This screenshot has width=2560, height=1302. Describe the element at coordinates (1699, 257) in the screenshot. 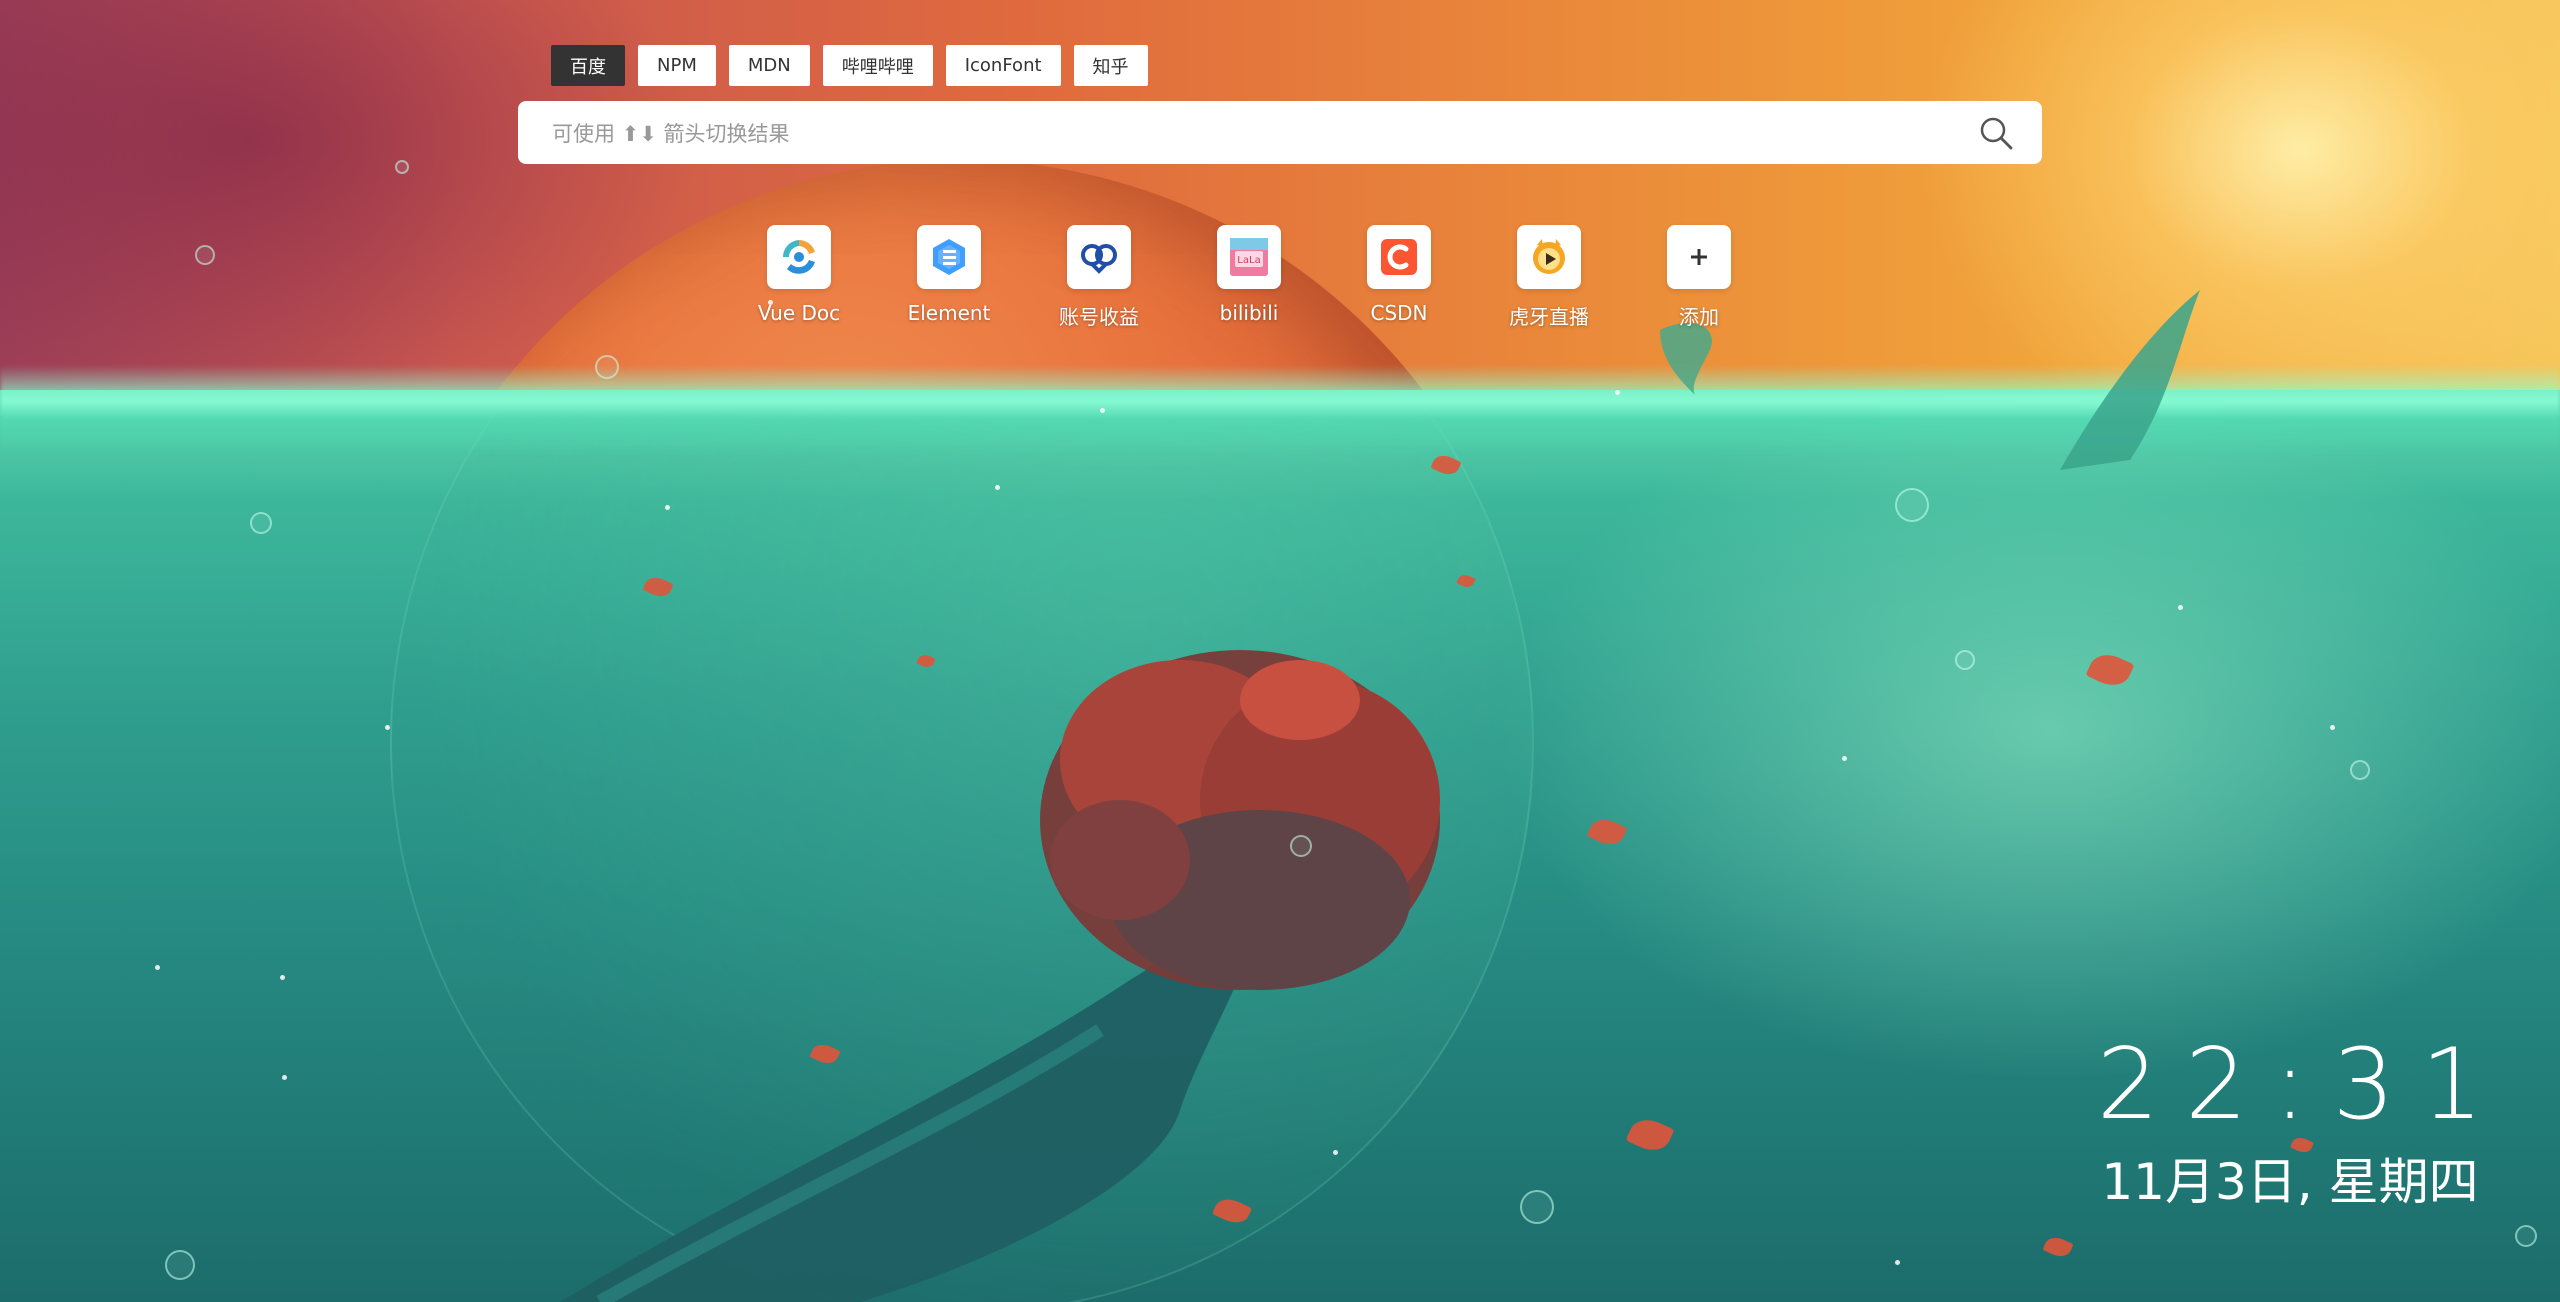

I see `plus-icon` at that location.